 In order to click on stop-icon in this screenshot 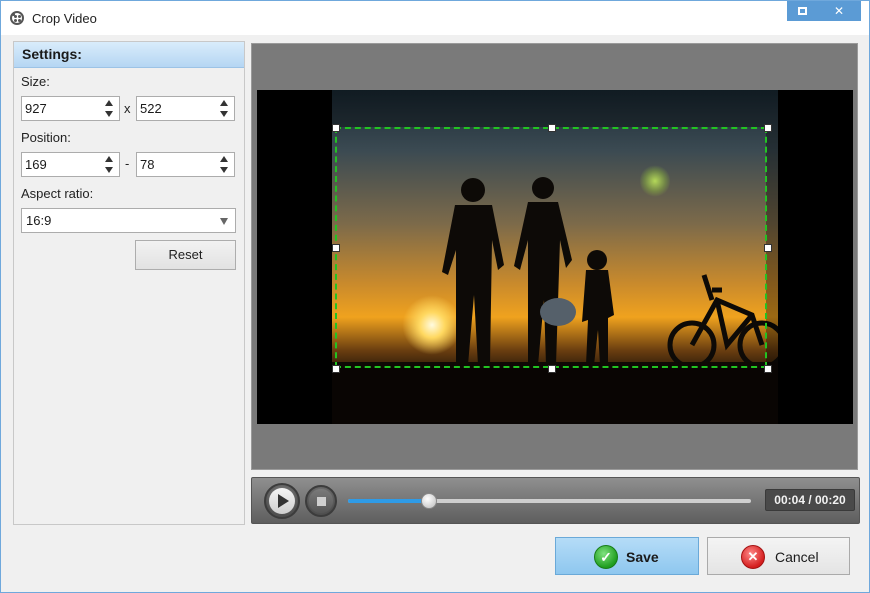, I will do `click(321, 501)`.